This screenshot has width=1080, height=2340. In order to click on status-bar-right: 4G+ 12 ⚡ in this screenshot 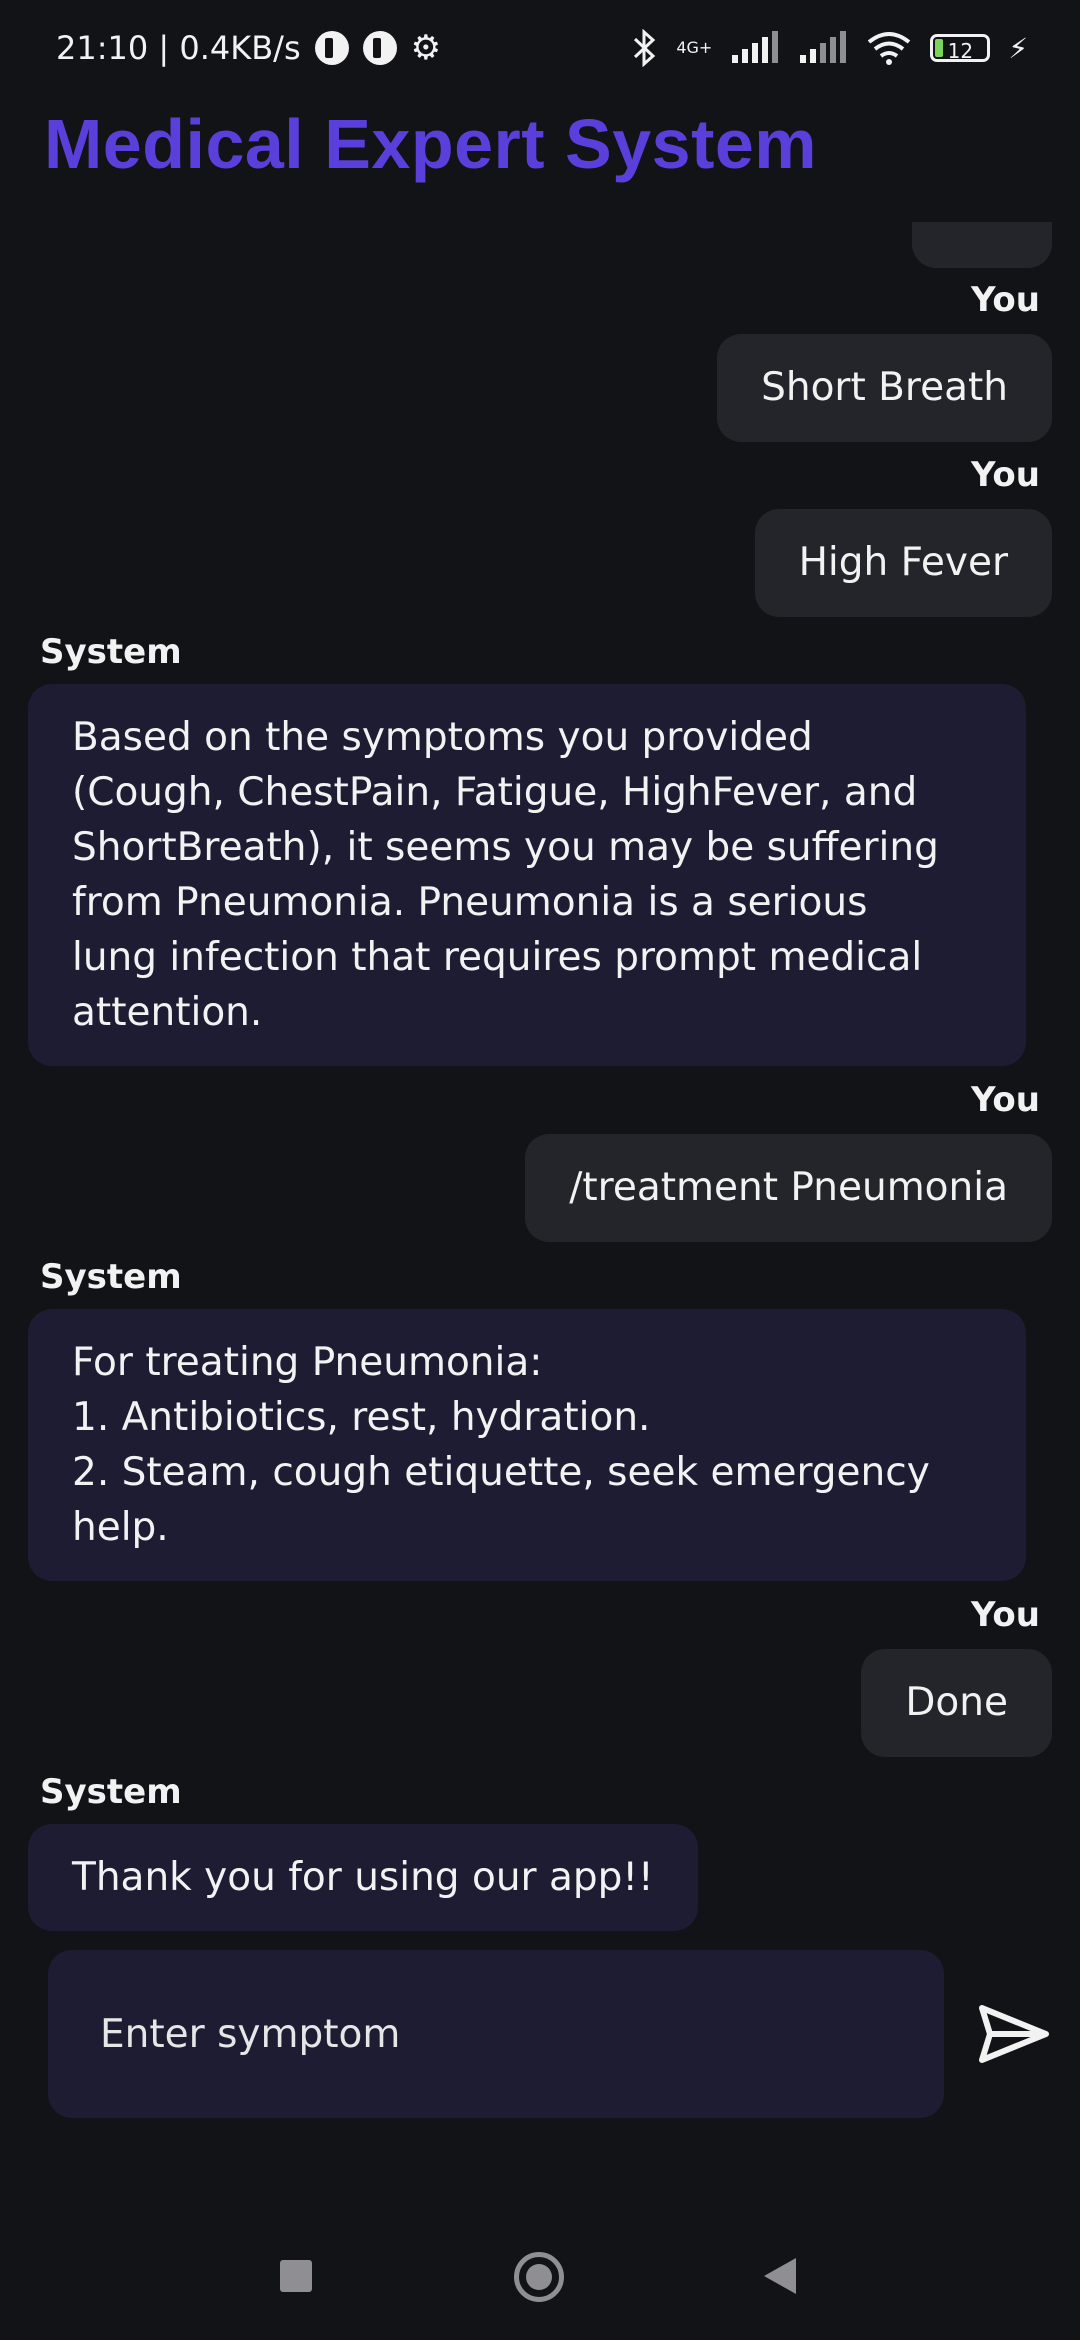, I will do `click(830, 48)`.